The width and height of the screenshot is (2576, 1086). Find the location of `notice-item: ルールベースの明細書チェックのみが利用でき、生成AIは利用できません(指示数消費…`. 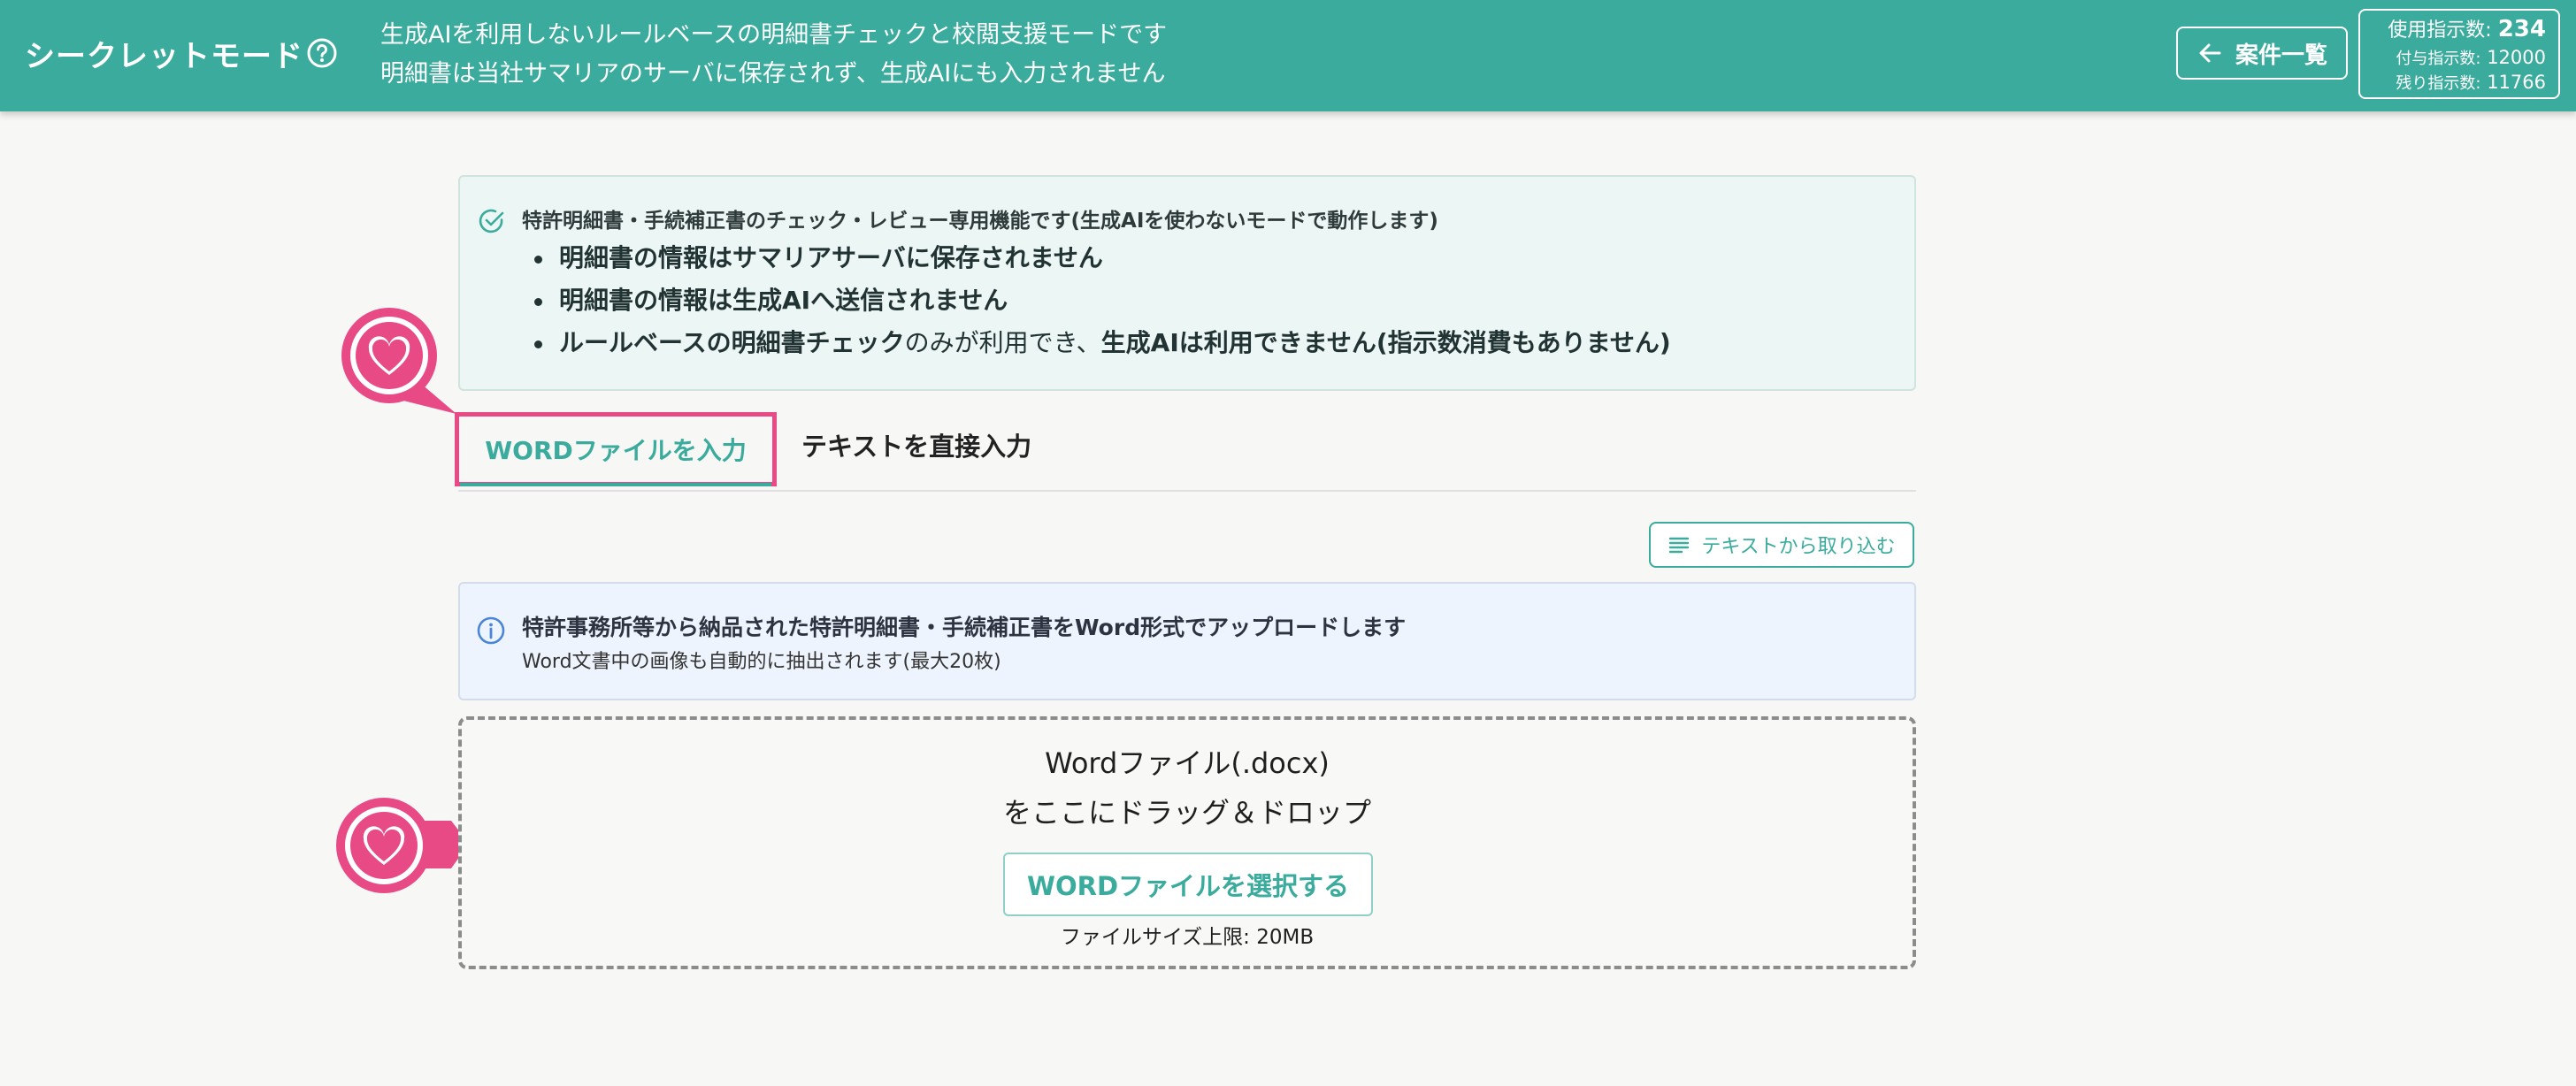

notice-item: ルールベースの明細書チェックのみが利用でき、生成AIは利用できません(指示数消費… is located at coordinates (1102, 343).